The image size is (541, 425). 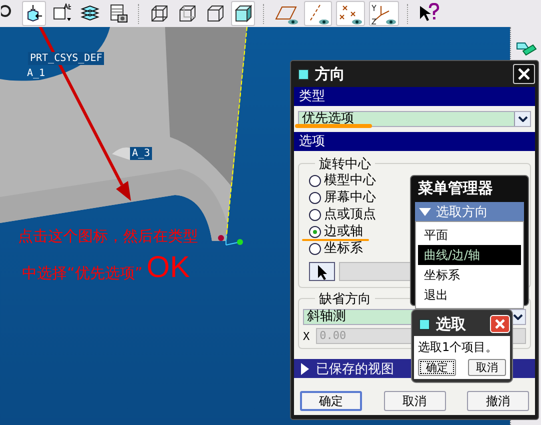 I want to click on csys-eye-icon, so click(x=384, y=13).